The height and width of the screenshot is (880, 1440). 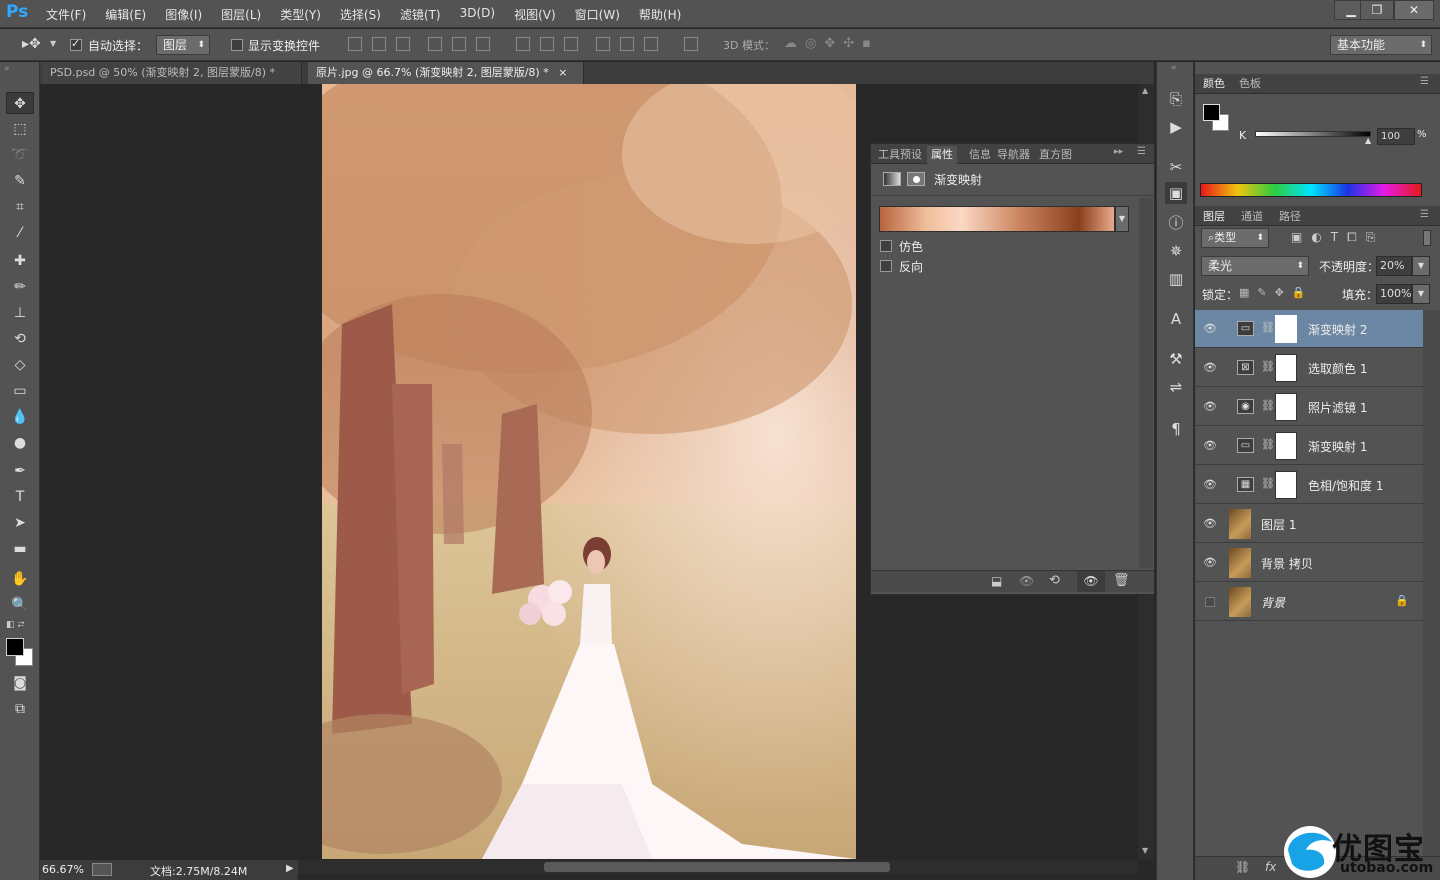 I want to click on status-menu-icon: ▶, so click(x=290, y=868).